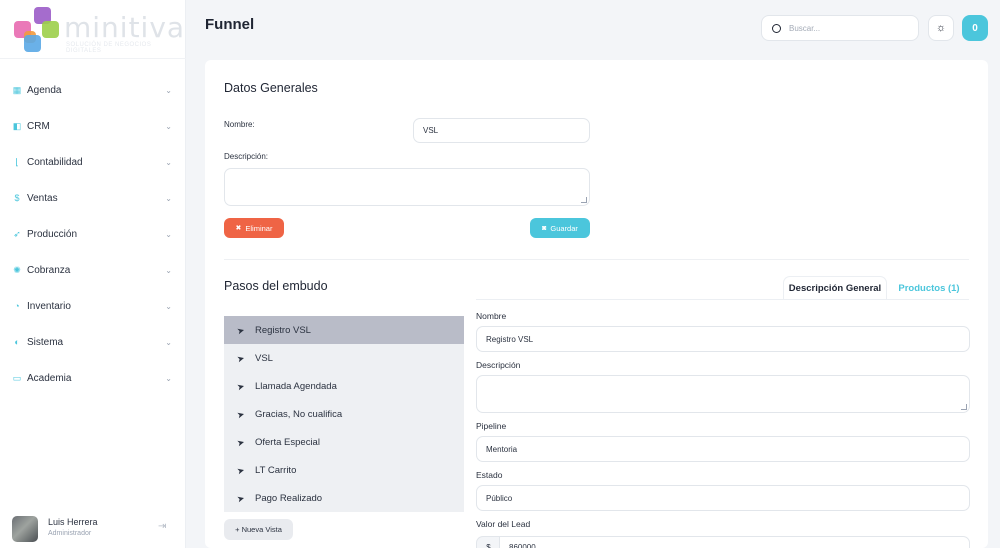  Describe the element at coordinates (125, 27) in the screenshot. I see `brand-name: minitiva` at that location.